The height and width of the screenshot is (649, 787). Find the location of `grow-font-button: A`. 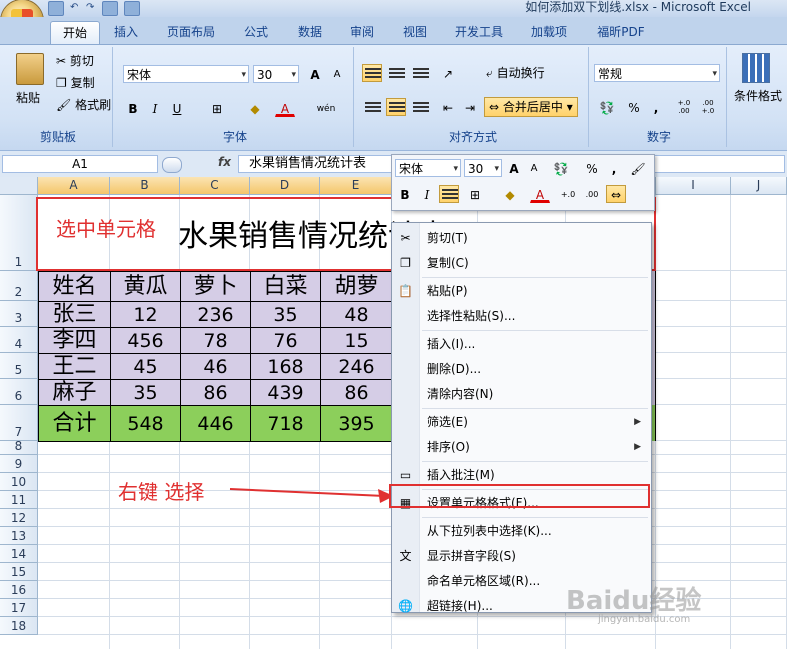

grow-font-button: A is located at coordinates (315, 74).